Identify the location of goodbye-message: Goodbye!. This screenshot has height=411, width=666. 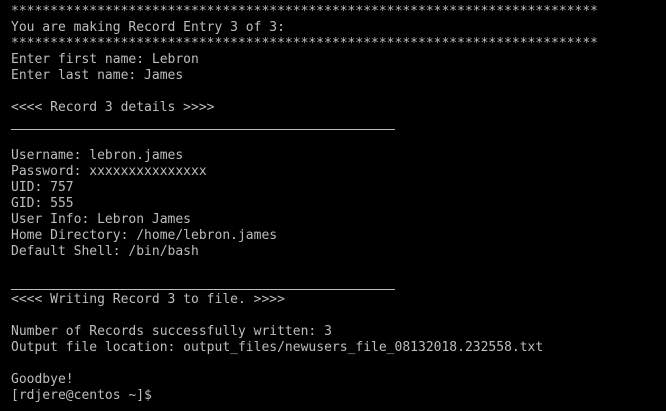
(42, 379).